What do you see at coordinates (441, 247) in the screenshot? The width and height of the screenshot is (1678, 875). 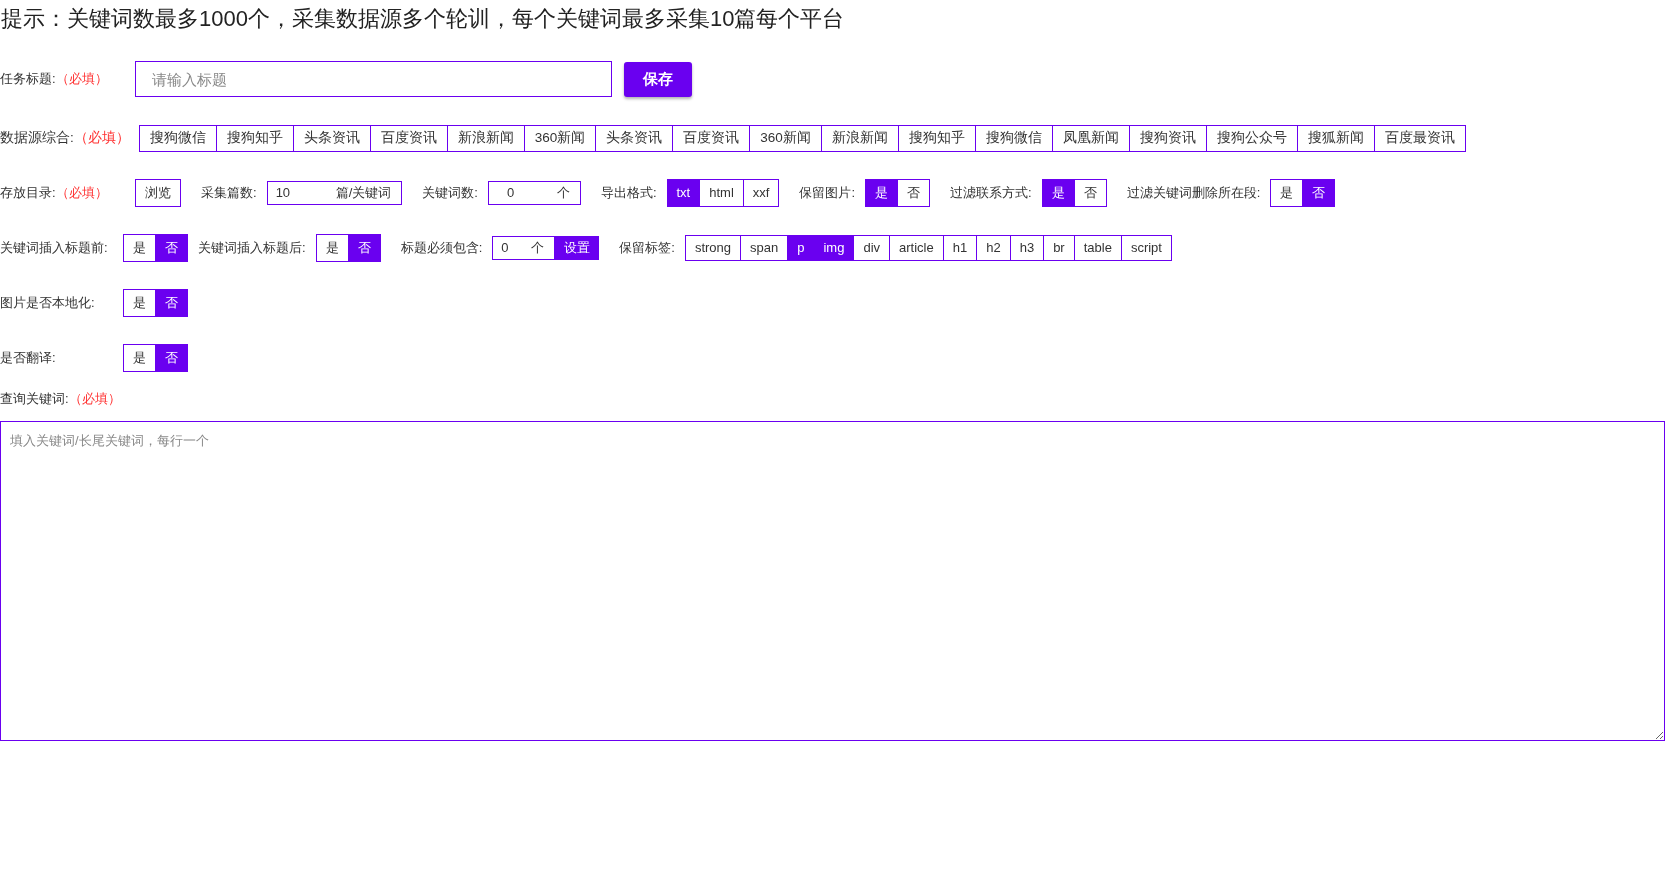 I see `field-label: 标题必须包含:` at bounding box center [441, 247].